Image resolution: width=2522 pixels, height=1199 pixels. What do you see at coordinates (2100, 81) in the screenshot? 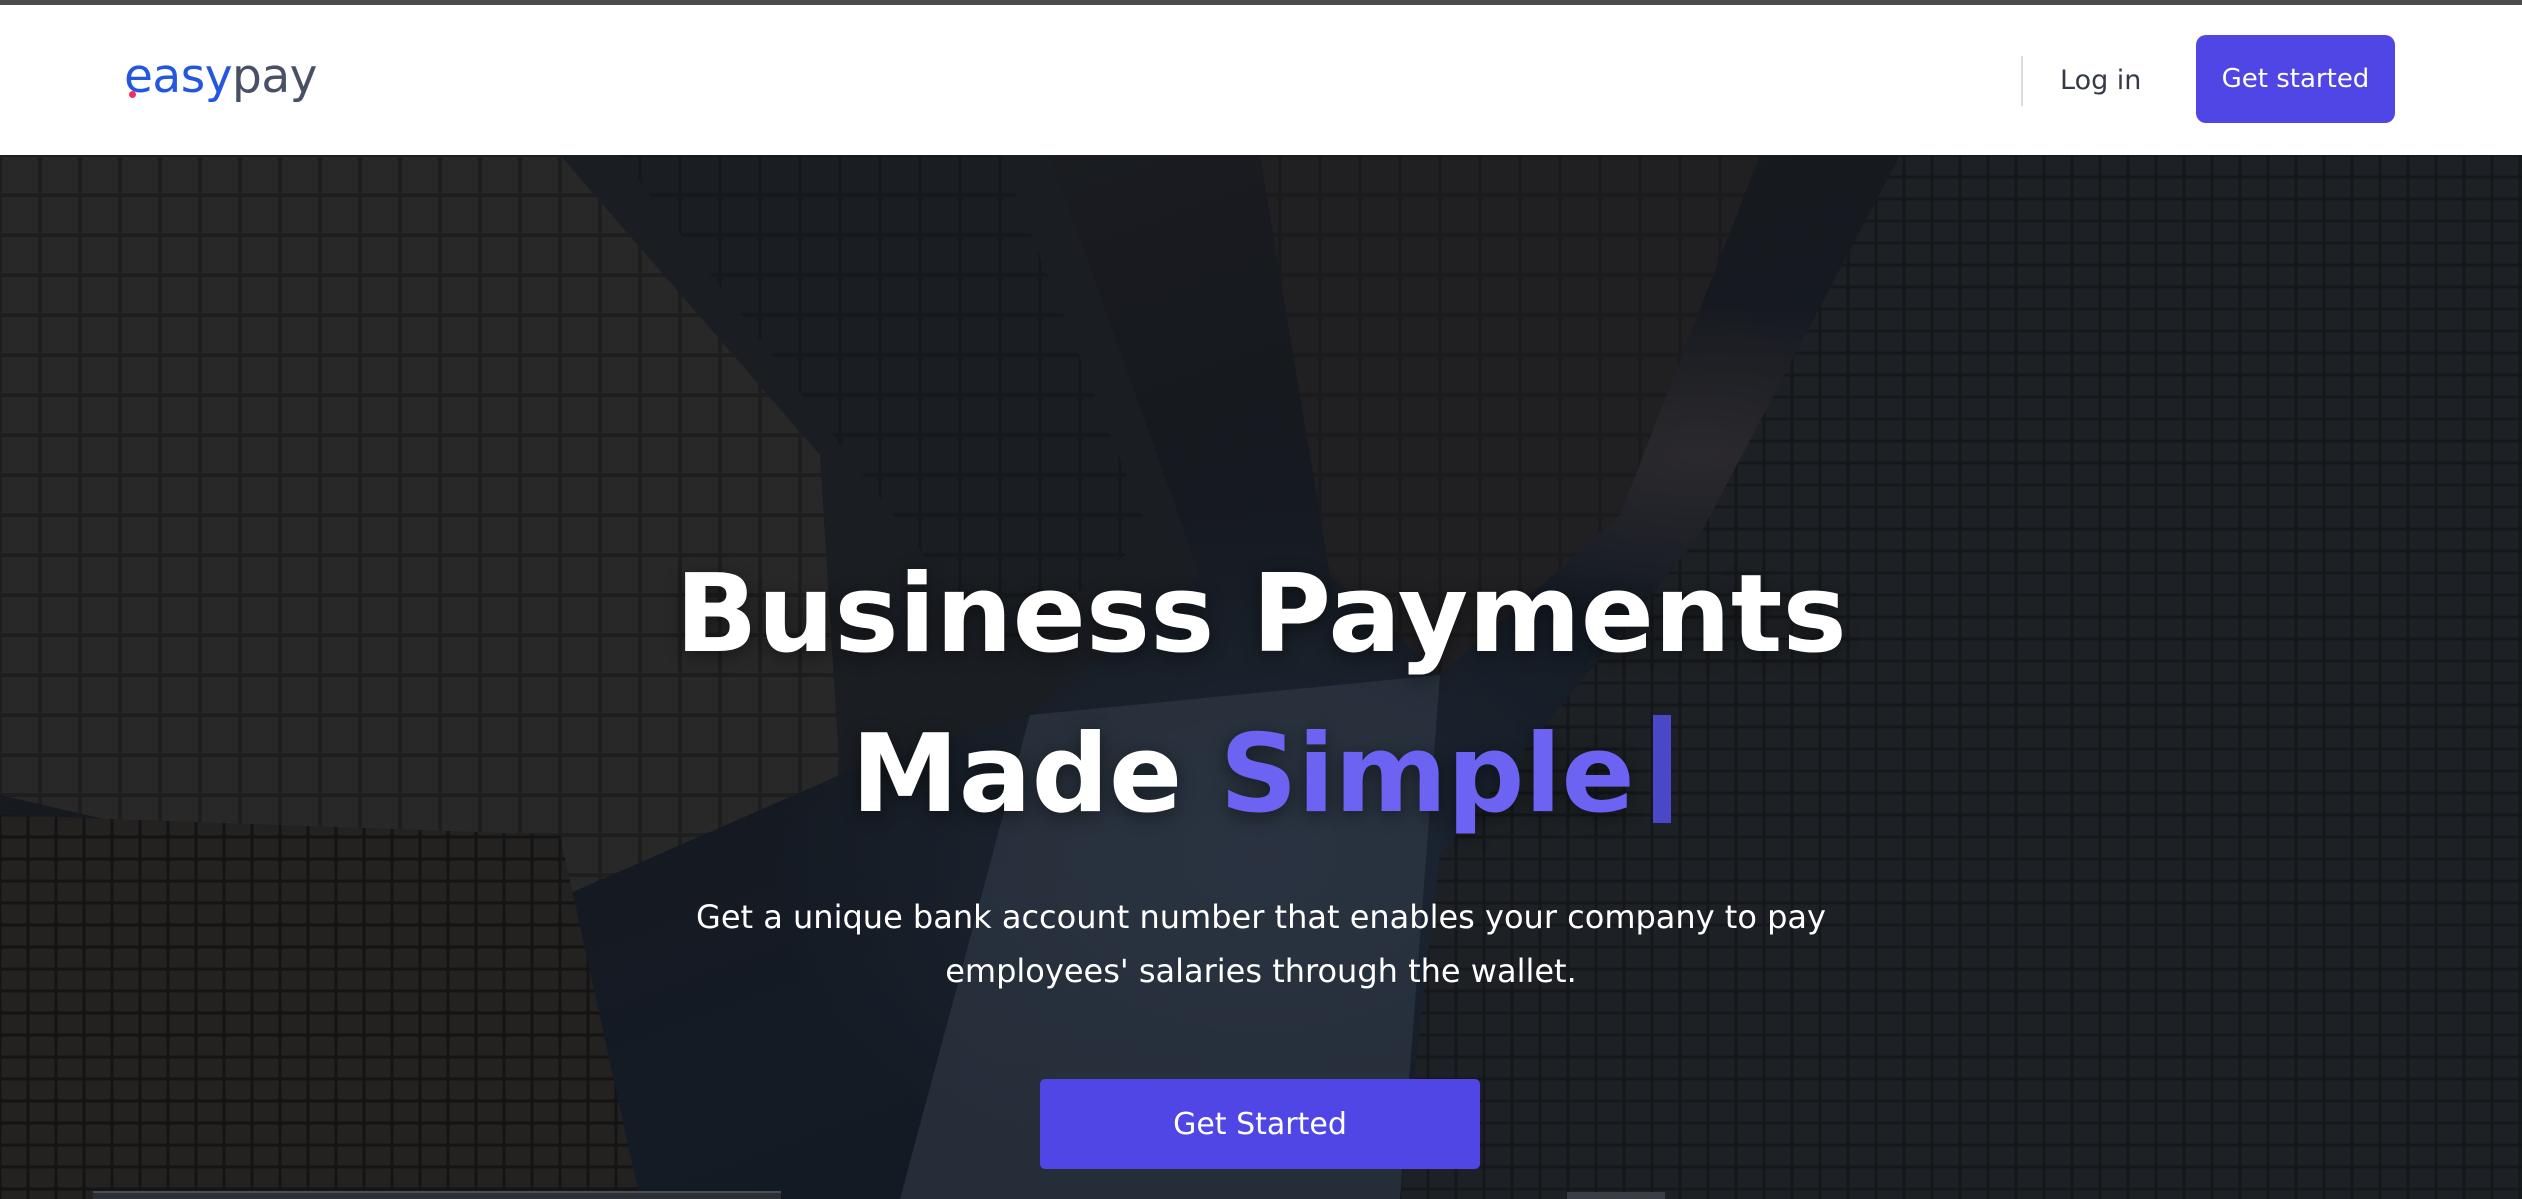
I see `login-link: Log in` at bounding box center [2100, 81].